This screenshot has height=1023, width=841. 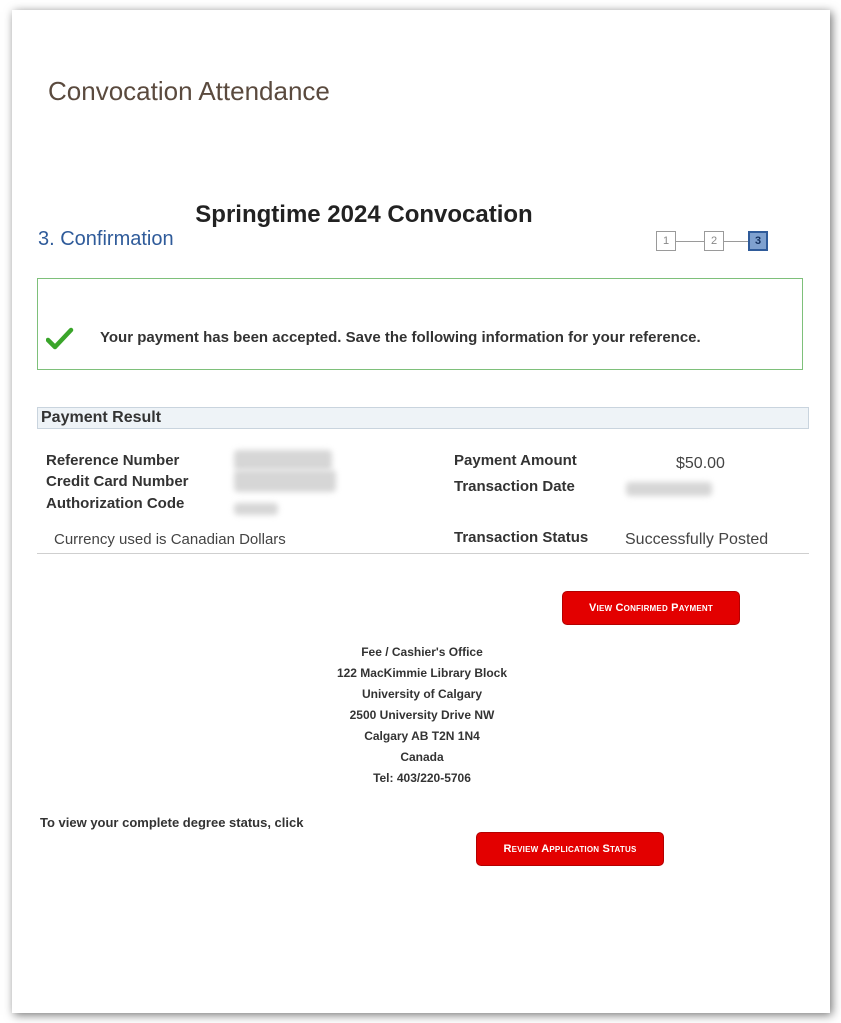 I want to click on credit-card-number-label: Credit Card Number, so click(x=117, y=481).